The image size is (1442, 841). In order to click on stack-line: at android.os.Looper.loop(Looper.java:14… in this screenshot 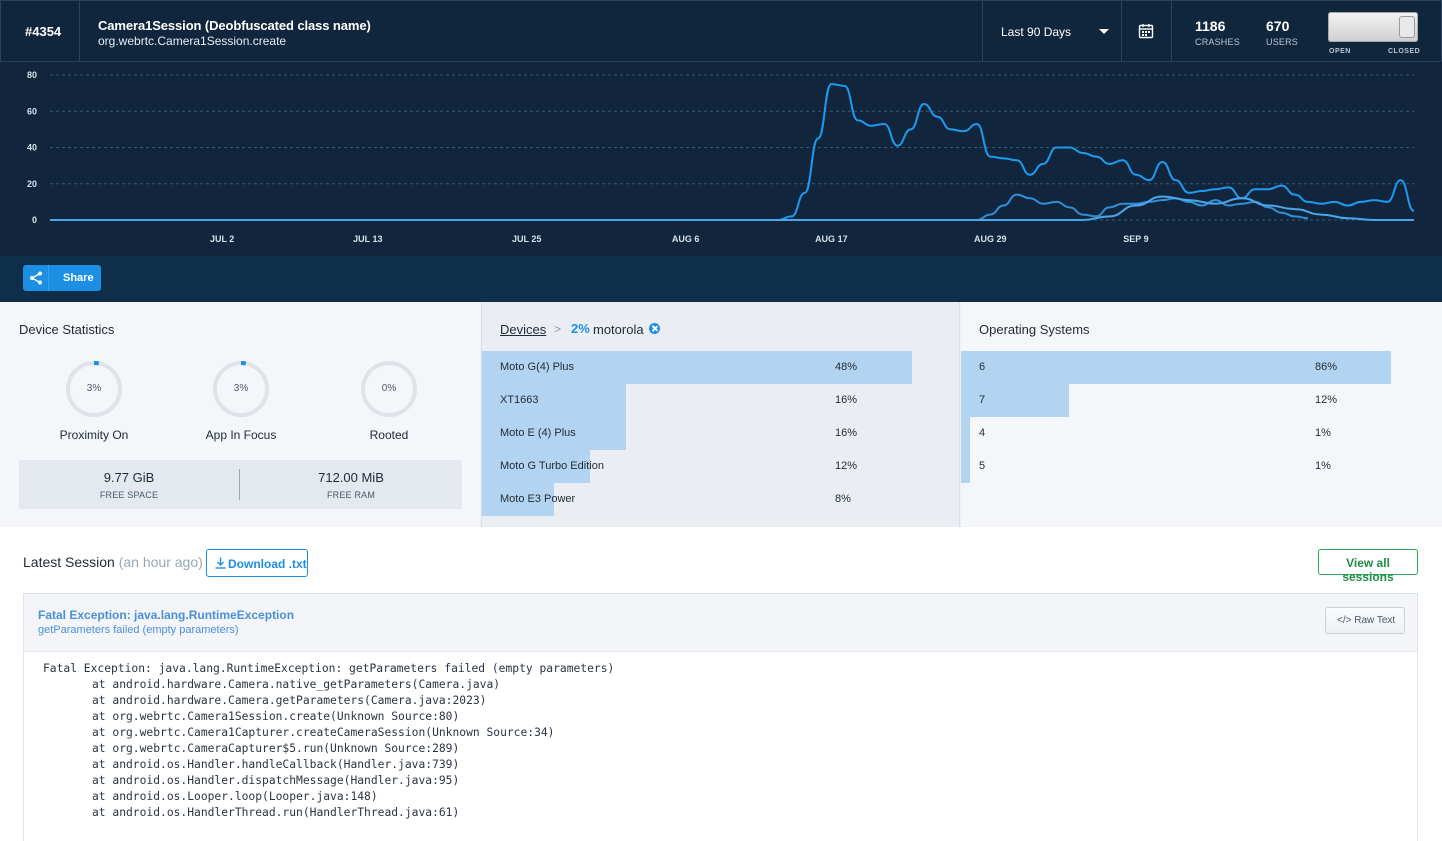, I will do `click(235, 796)`.